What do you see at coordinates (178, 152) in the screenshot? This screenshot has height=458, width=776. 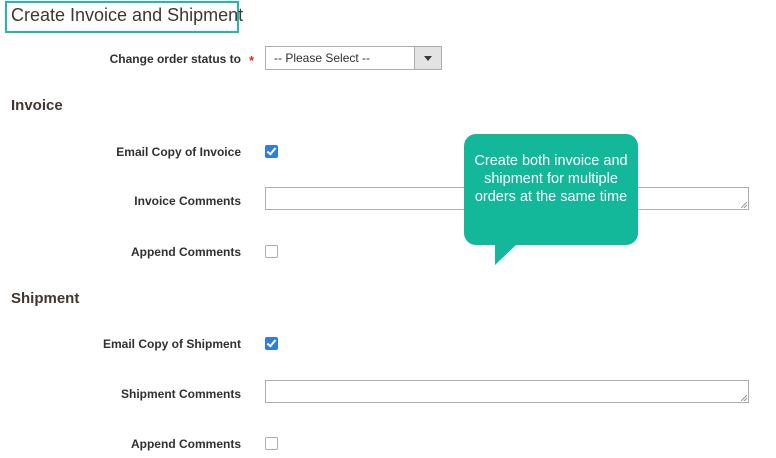 I see `invoice-email-copy-label: Email Copy of Invoice` at bounding box center [178, 152].